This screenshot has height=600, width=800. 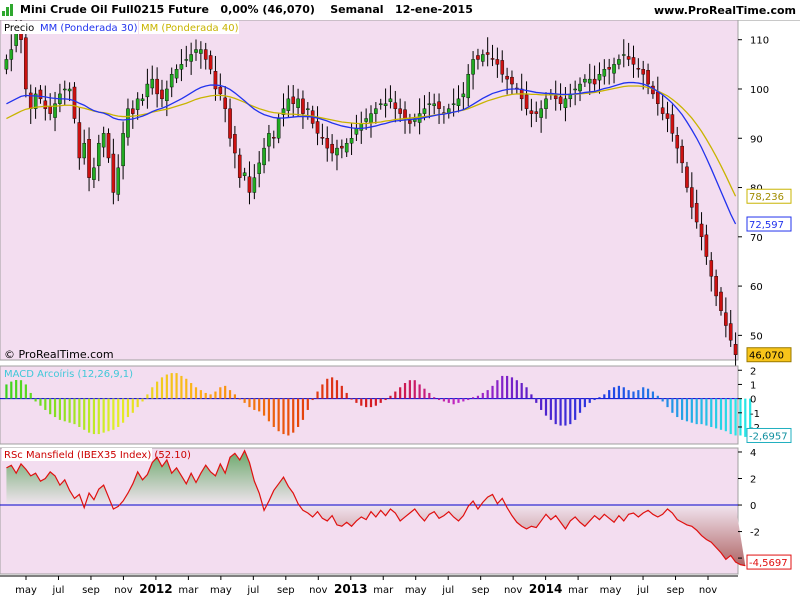 I want to click on chart-logo-icon, so click(x=8, y=9).